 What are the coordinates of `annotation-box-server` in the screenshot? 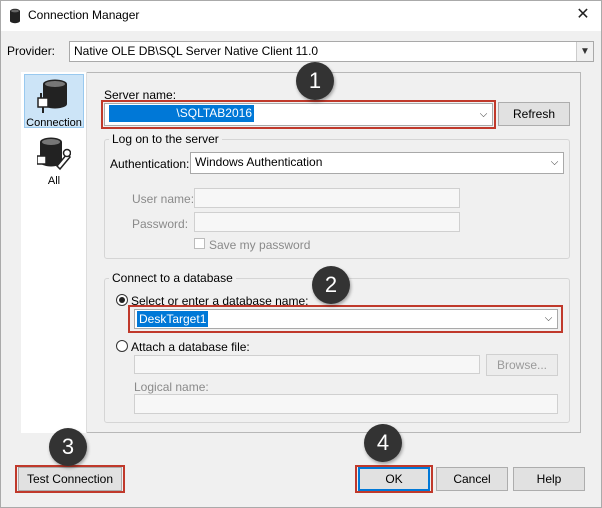 It's located at (298, 114).